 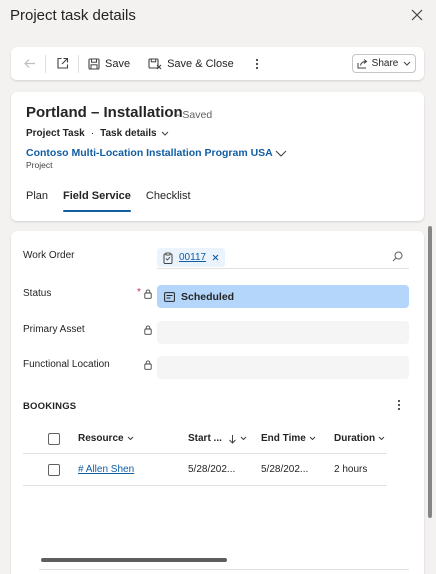 What do you see at coordinates (73, 15) in the screenshot?
I see `dialog-title: Project task details` at bounding box center [73, 15].